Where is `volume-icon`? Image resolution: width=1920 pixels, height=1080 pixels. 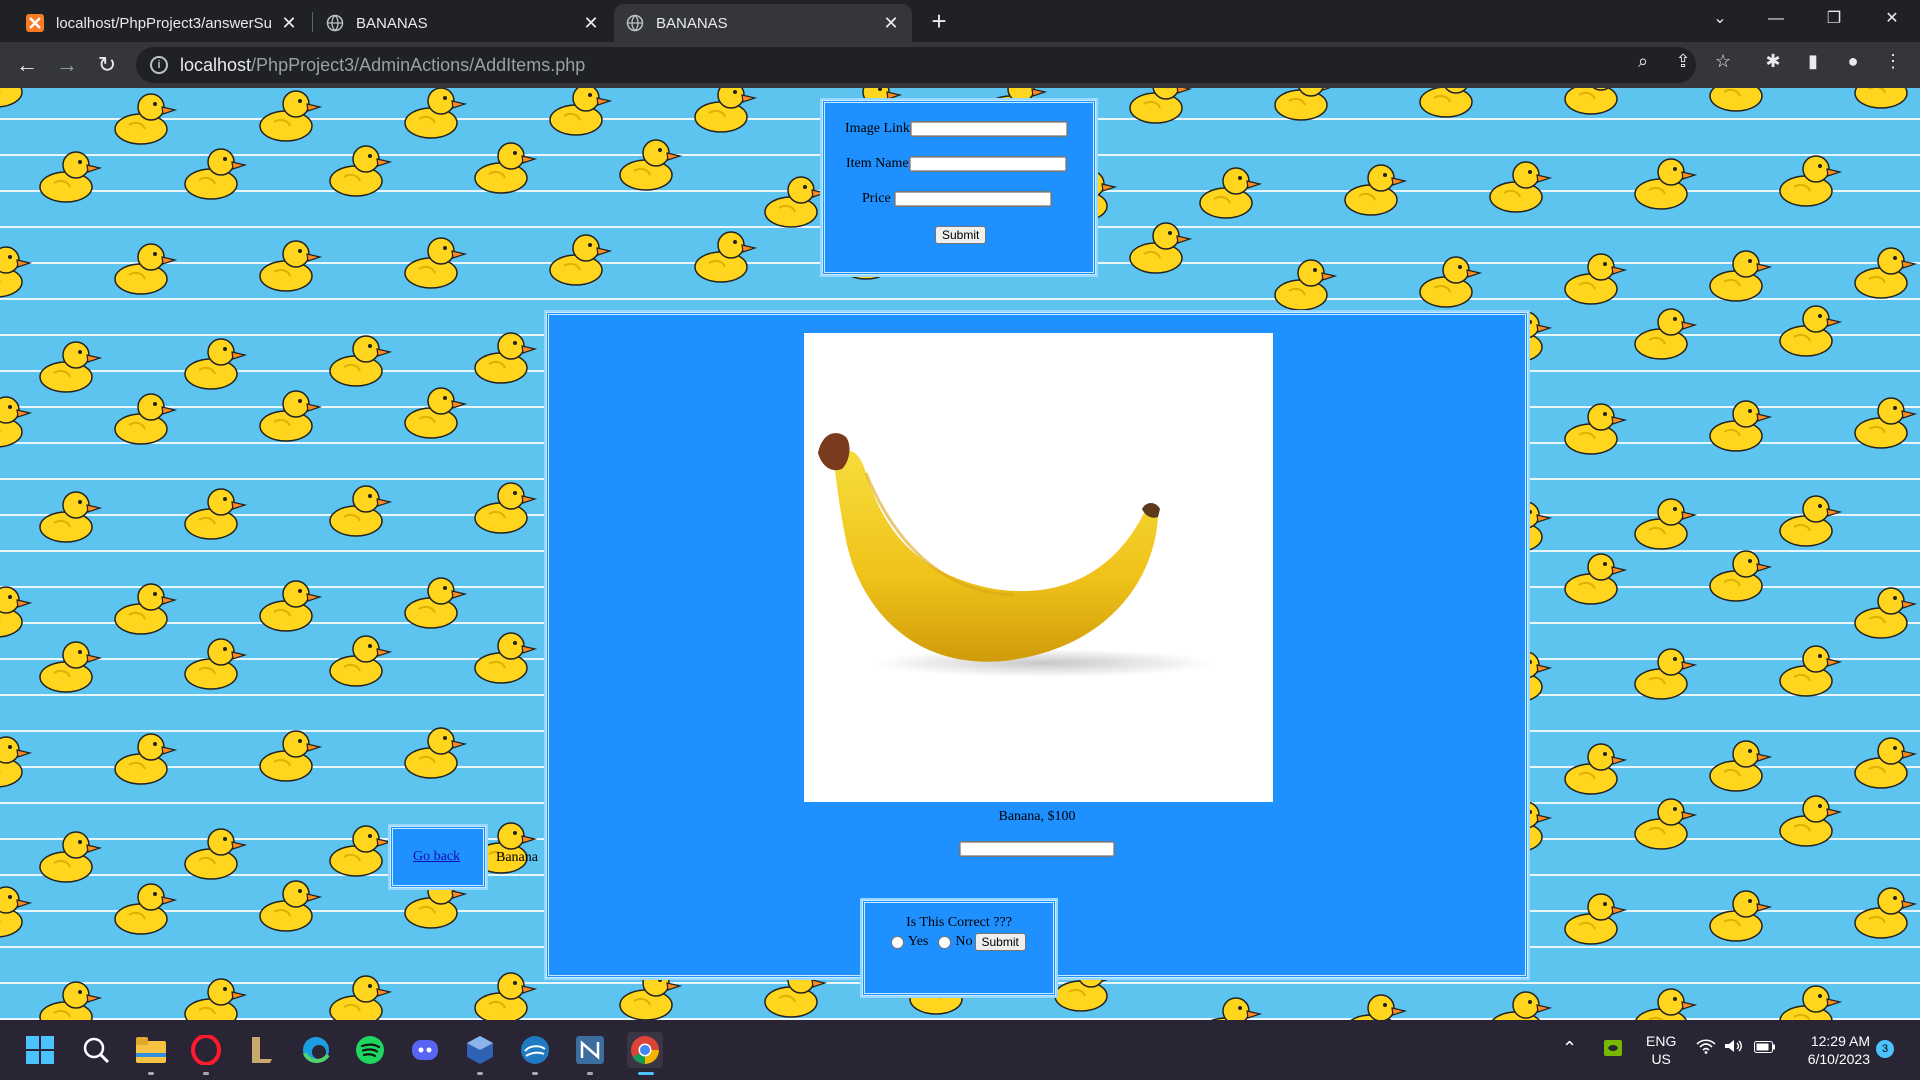
volume-icon is located at coordinates (1734, 1047).